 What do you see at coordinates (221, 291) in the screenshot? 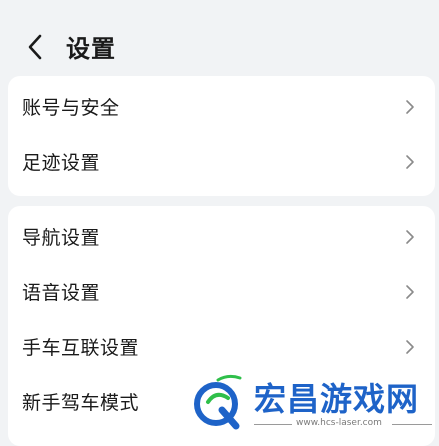
I see `settings-item-voice: 语音设置` at bounding box center [221, 291].